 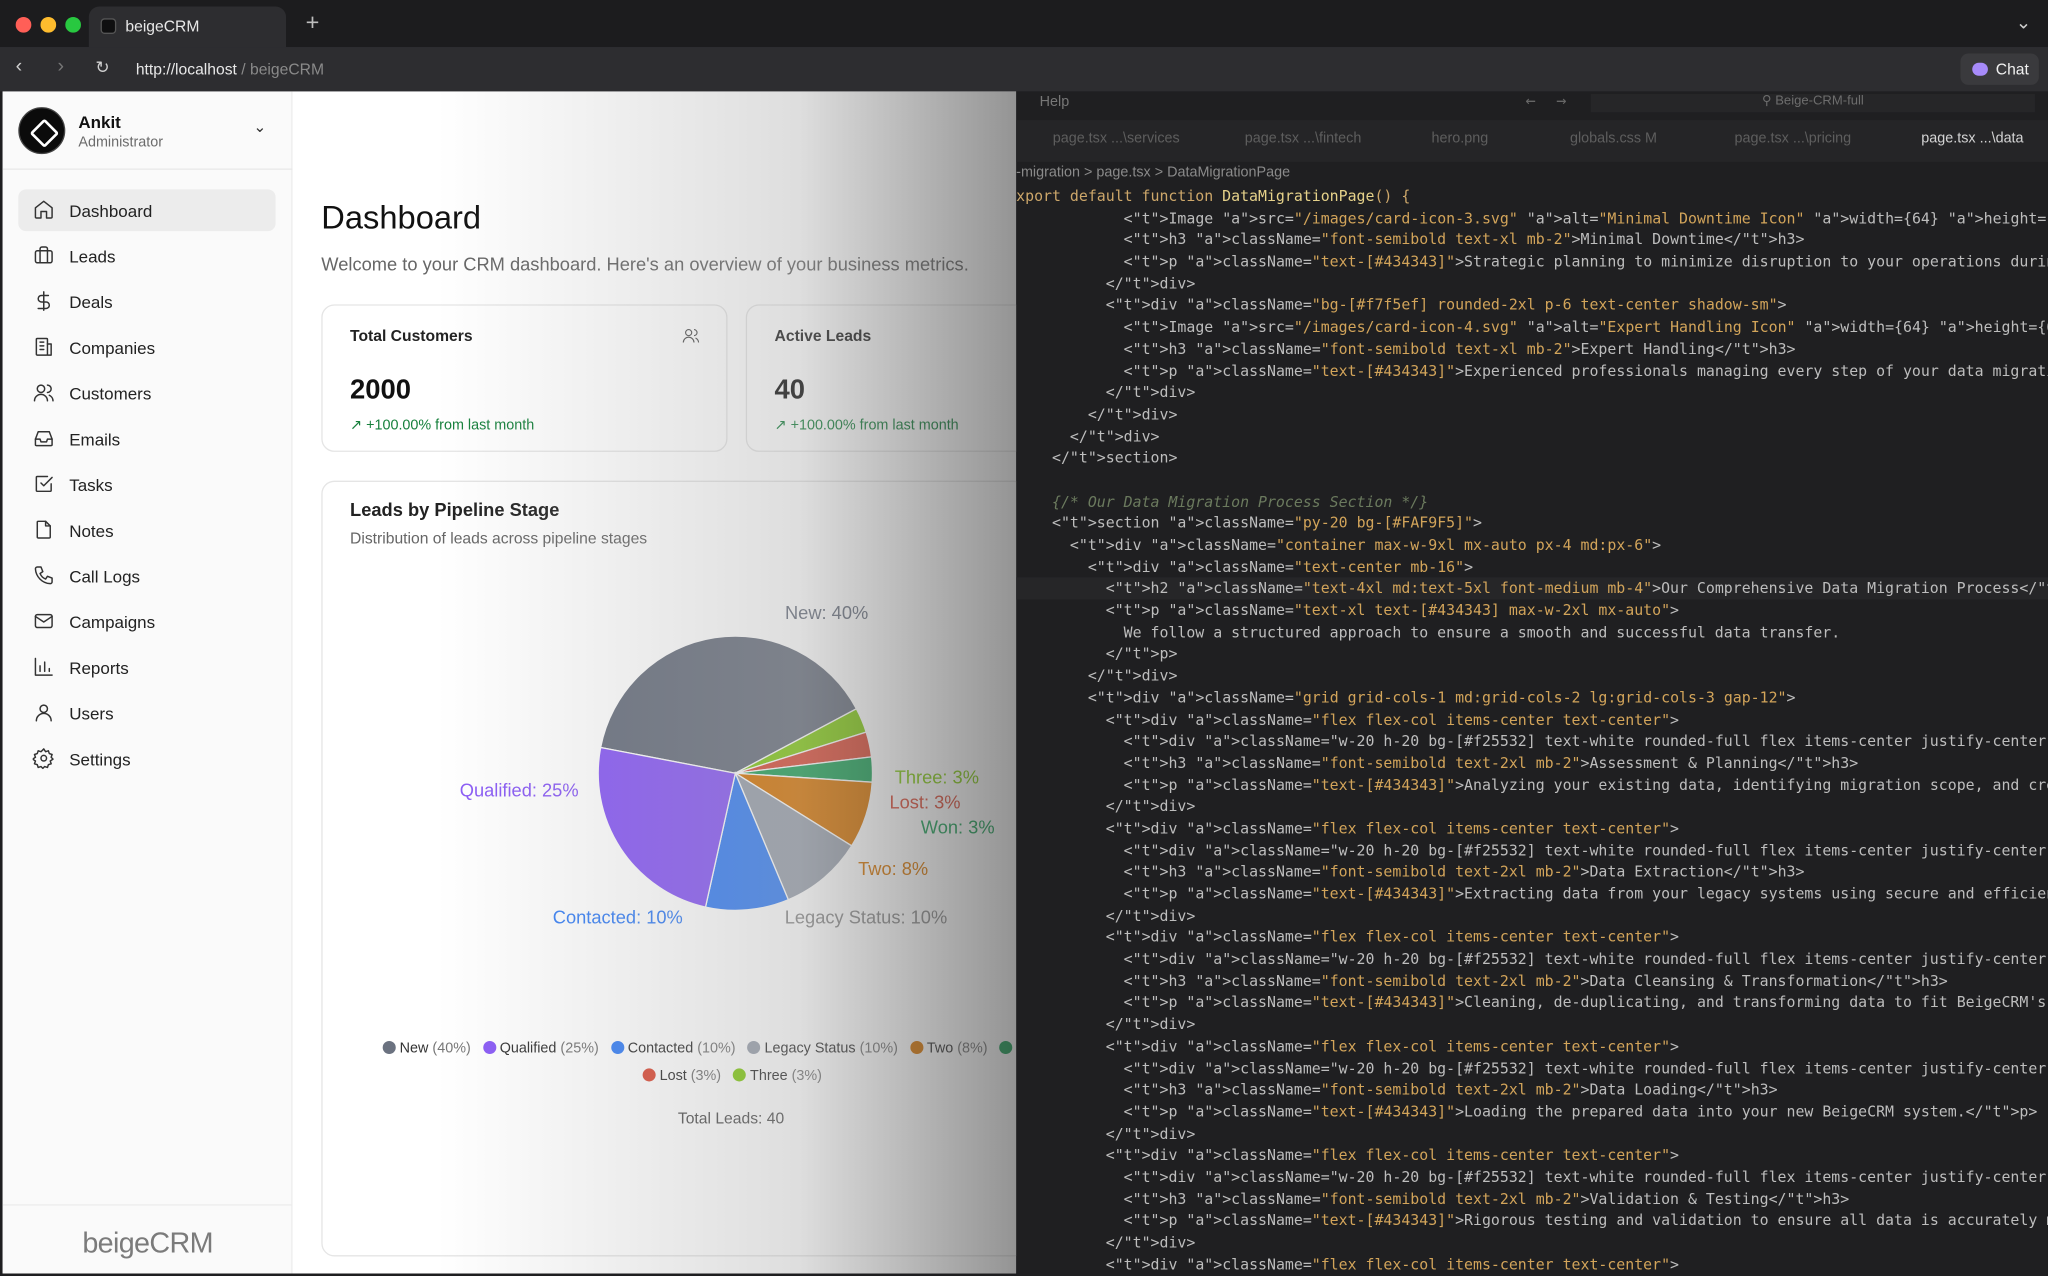 I want to click on legend-item: Legacy Status (10%), so click(x=822, y=1048).